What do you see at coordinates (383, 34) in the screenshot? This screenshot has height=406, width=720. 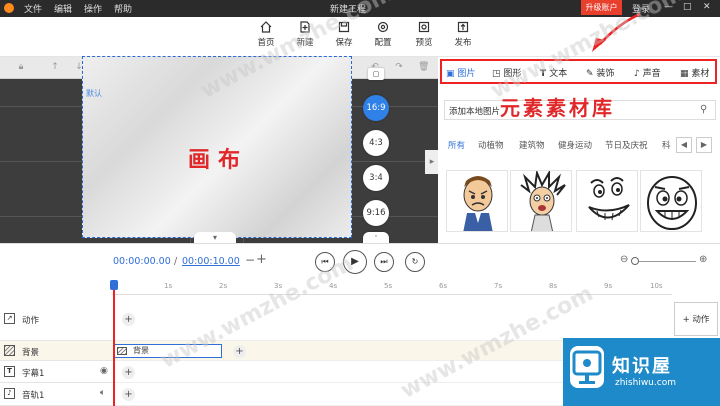 I see `settings-button: 配置` at bounding box center [383, 34].